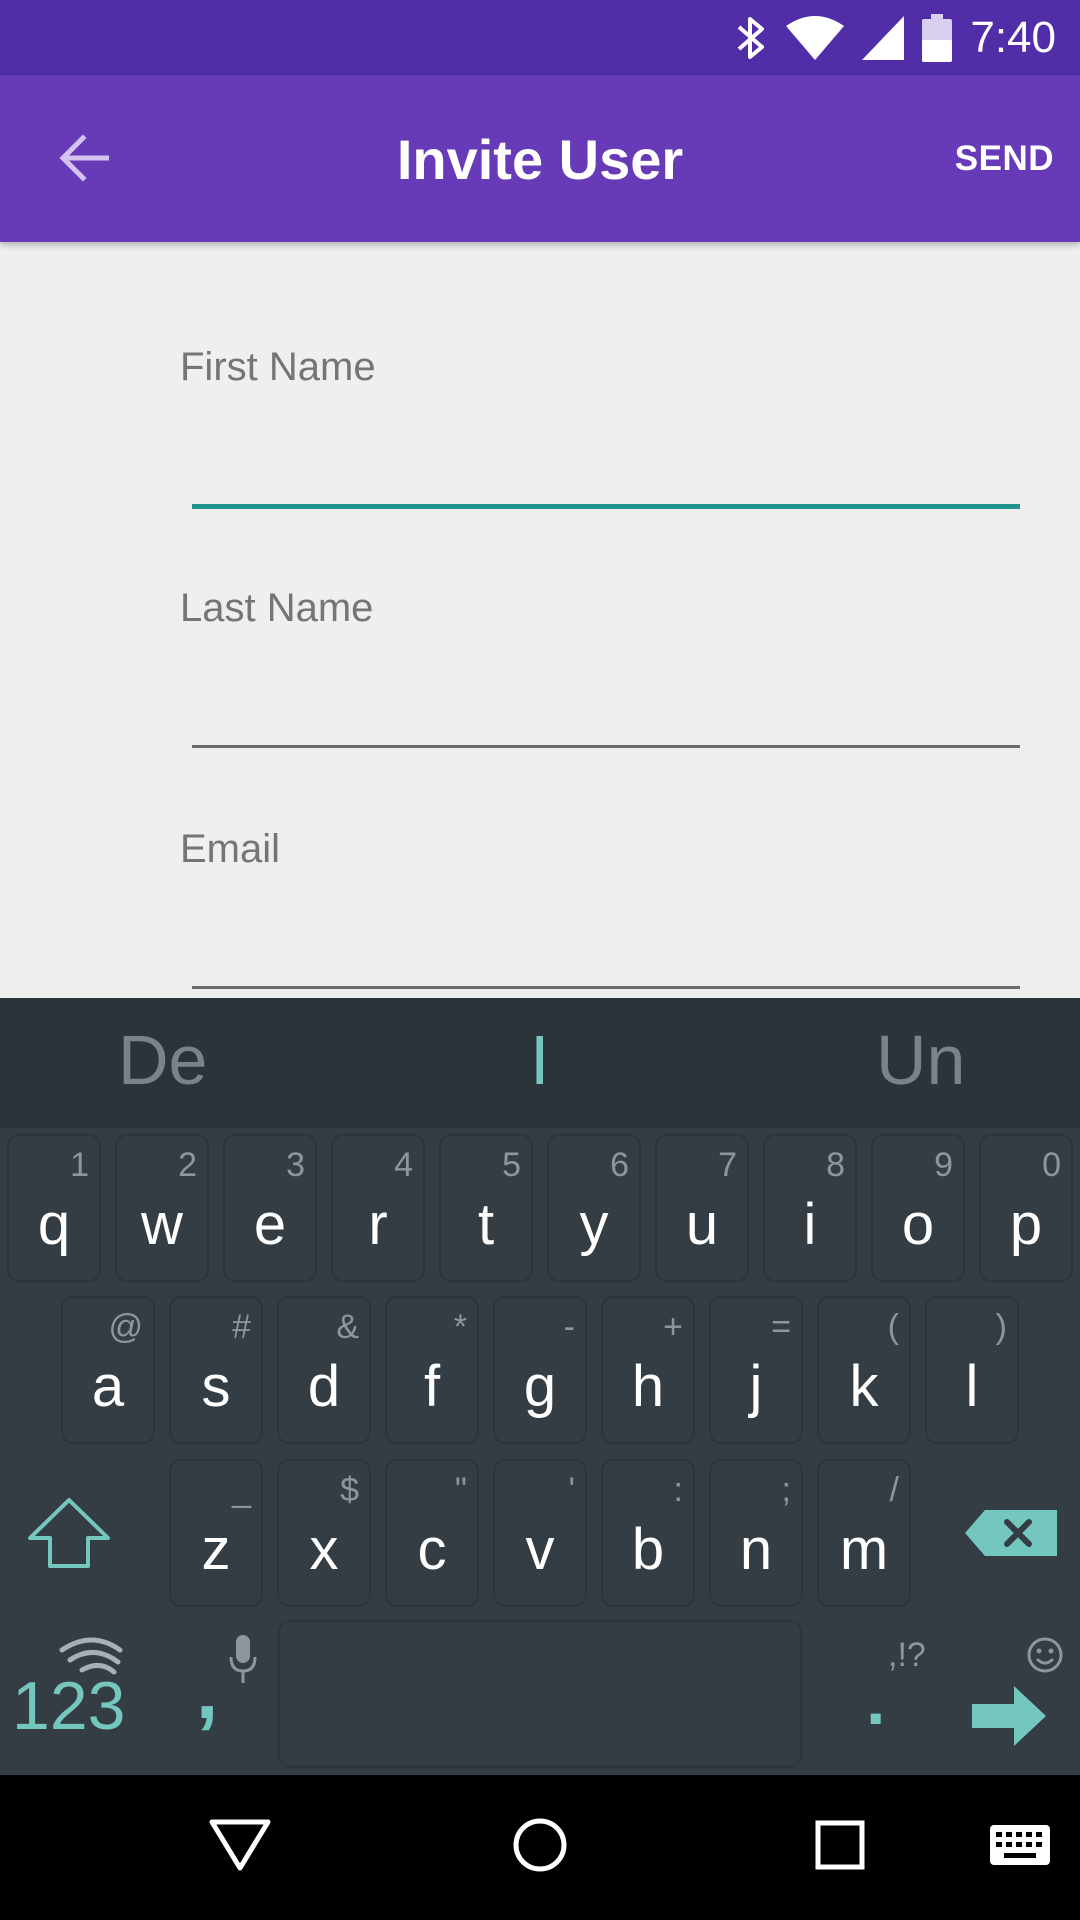 The height and width of the screenshot is (1920, 1080). Describe the element at coordinates (378, 1208) in the screenshot. I see `key-r: 4r` at that location.